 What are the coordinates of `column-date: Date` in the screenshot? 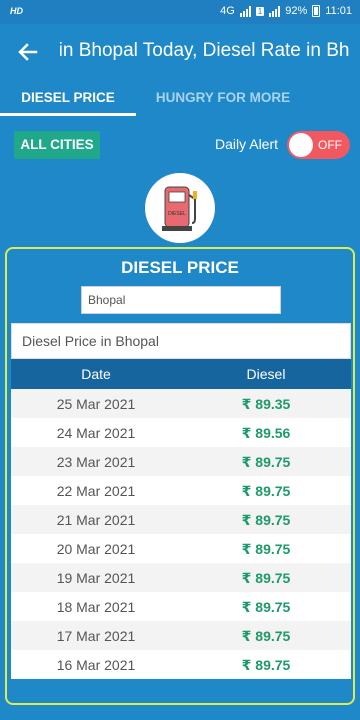 It's located at (96, 374).